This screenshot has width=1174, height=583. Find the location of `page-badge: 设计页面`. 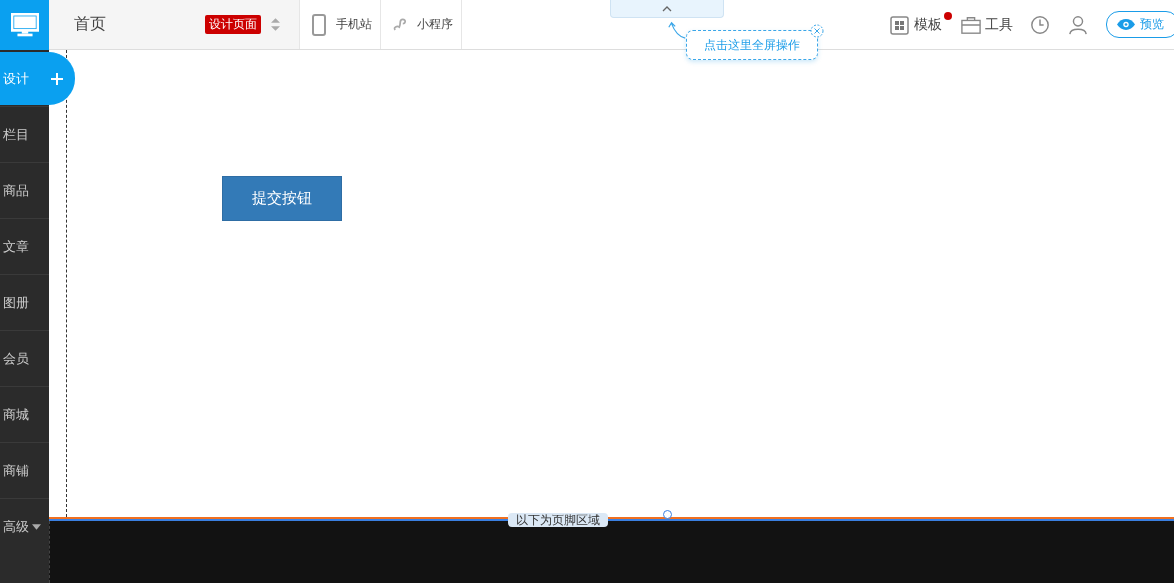

page-badge: 设计页面 is located at coordinates (233, 24).